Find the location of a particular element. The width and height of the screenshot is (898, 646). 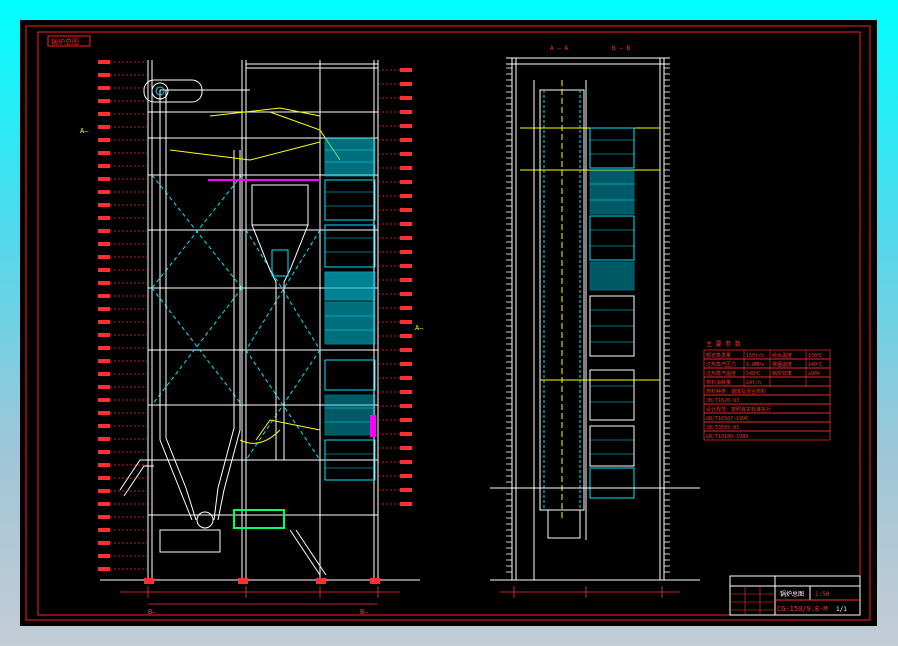

tech-table-cell: 过热蒸汽压力 is located at coordinates (721, 364).